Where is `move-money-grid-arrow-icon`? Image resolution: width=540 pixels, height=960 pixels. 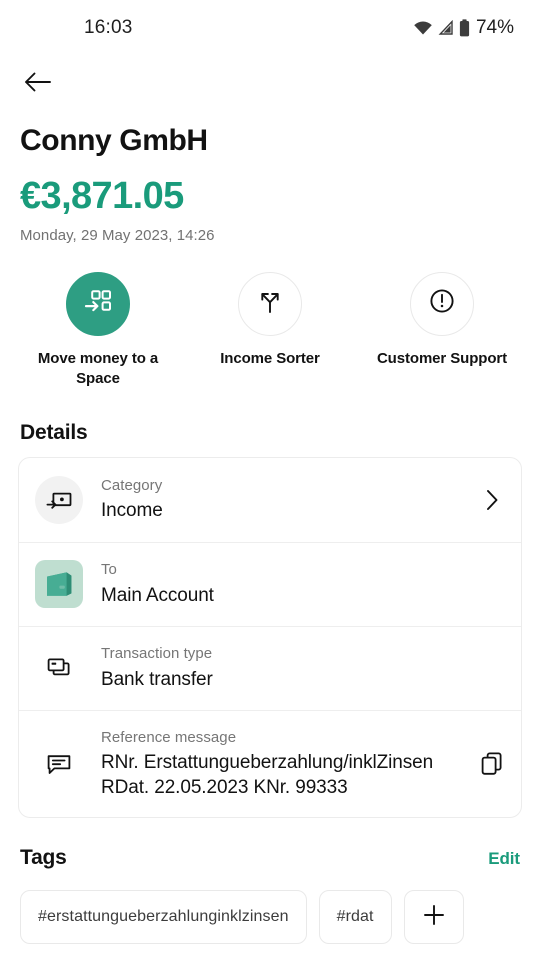 move-money-grid-arrow-icon is located at coordinates (98, 303).